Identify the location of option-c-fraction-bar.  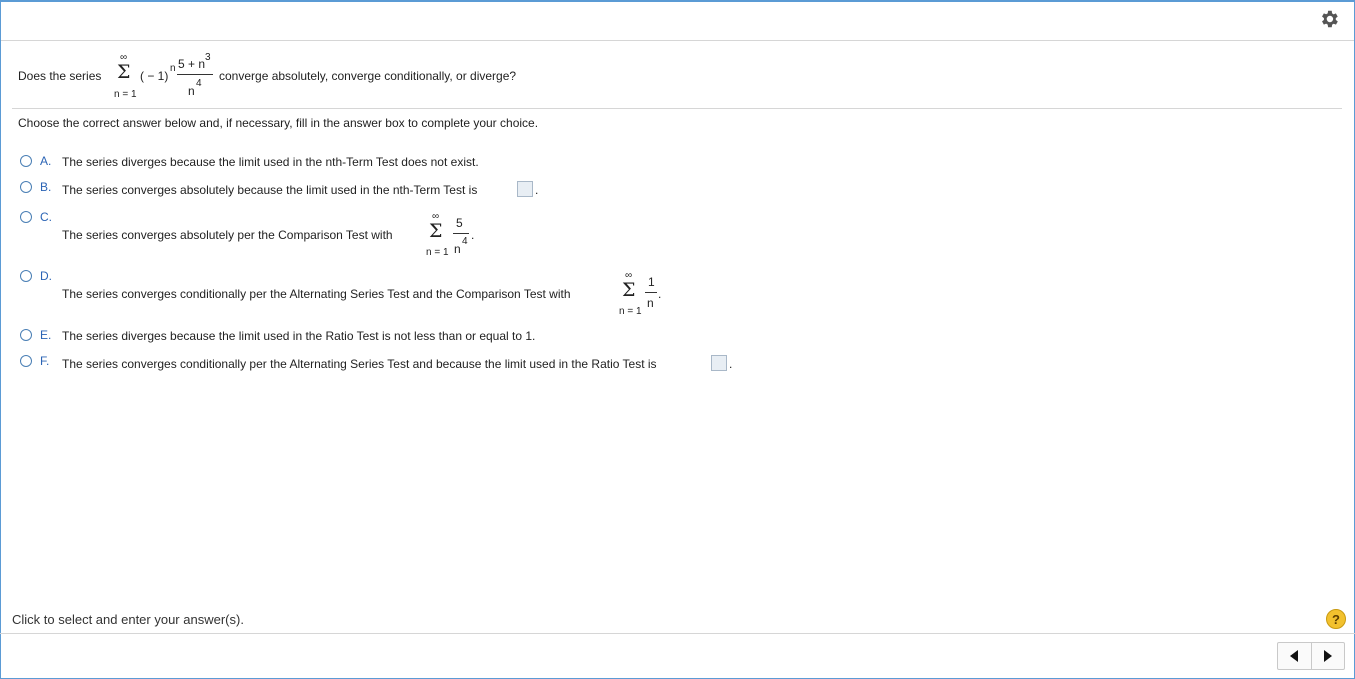
(461, 233).